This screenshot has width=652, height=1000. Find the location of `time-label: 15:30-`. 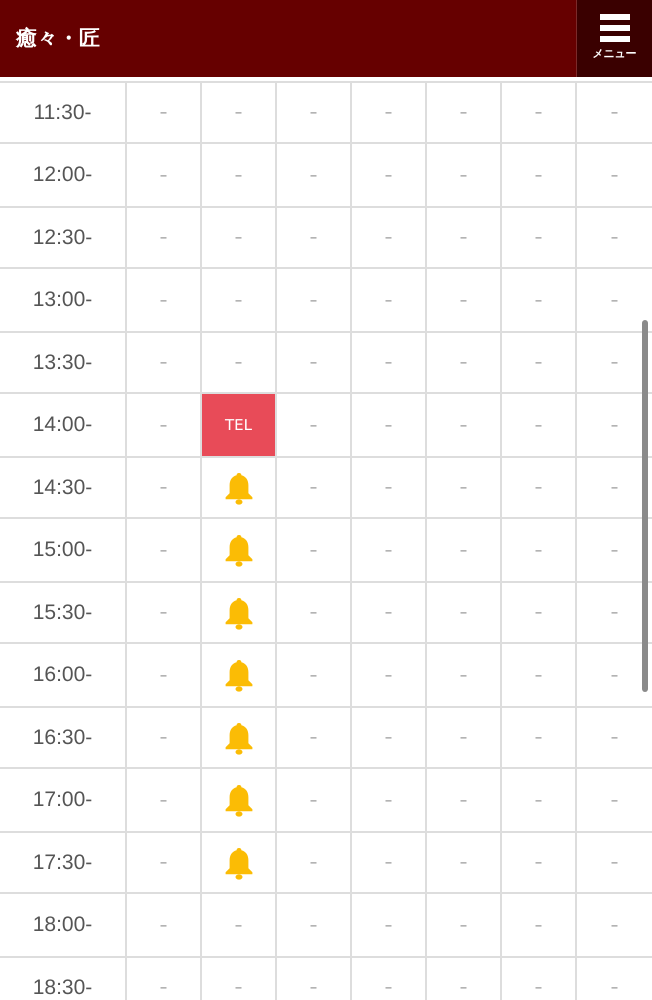

time-label: 15:30- is located at coordinates (62, 613).